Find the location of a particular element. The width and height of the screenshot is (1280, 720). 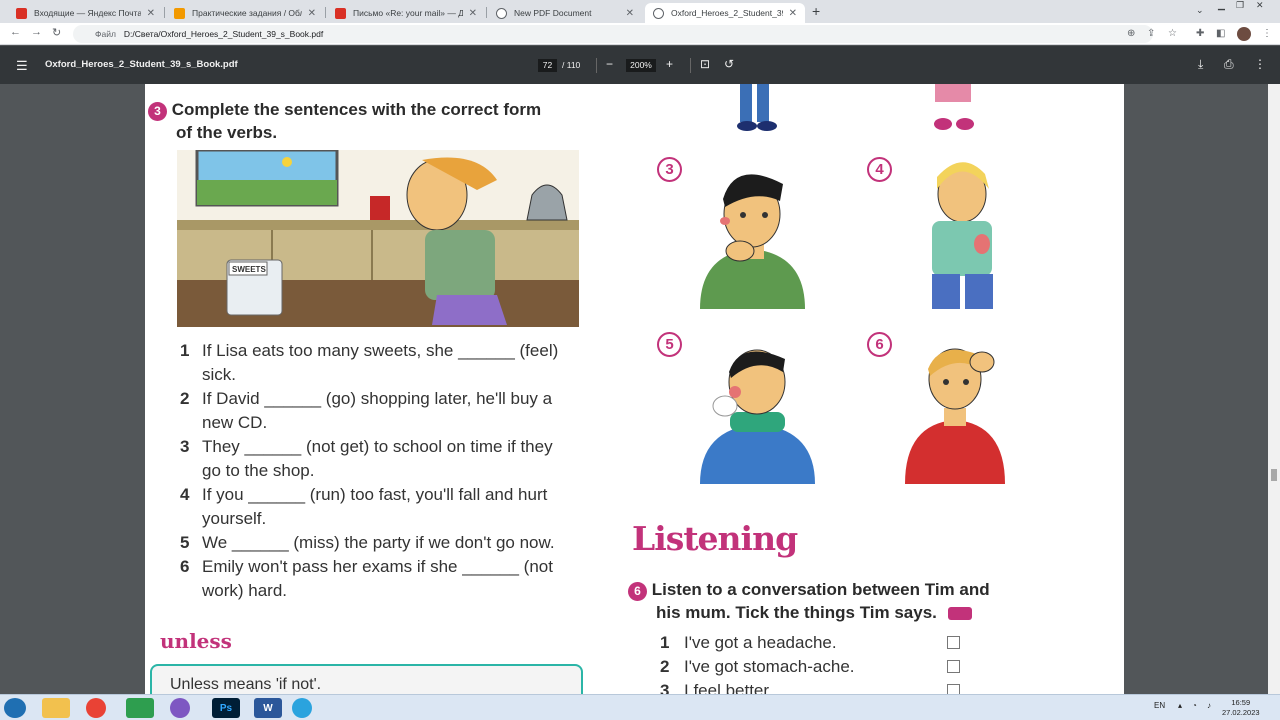

viber-icon is located at coordinates (180, 708).